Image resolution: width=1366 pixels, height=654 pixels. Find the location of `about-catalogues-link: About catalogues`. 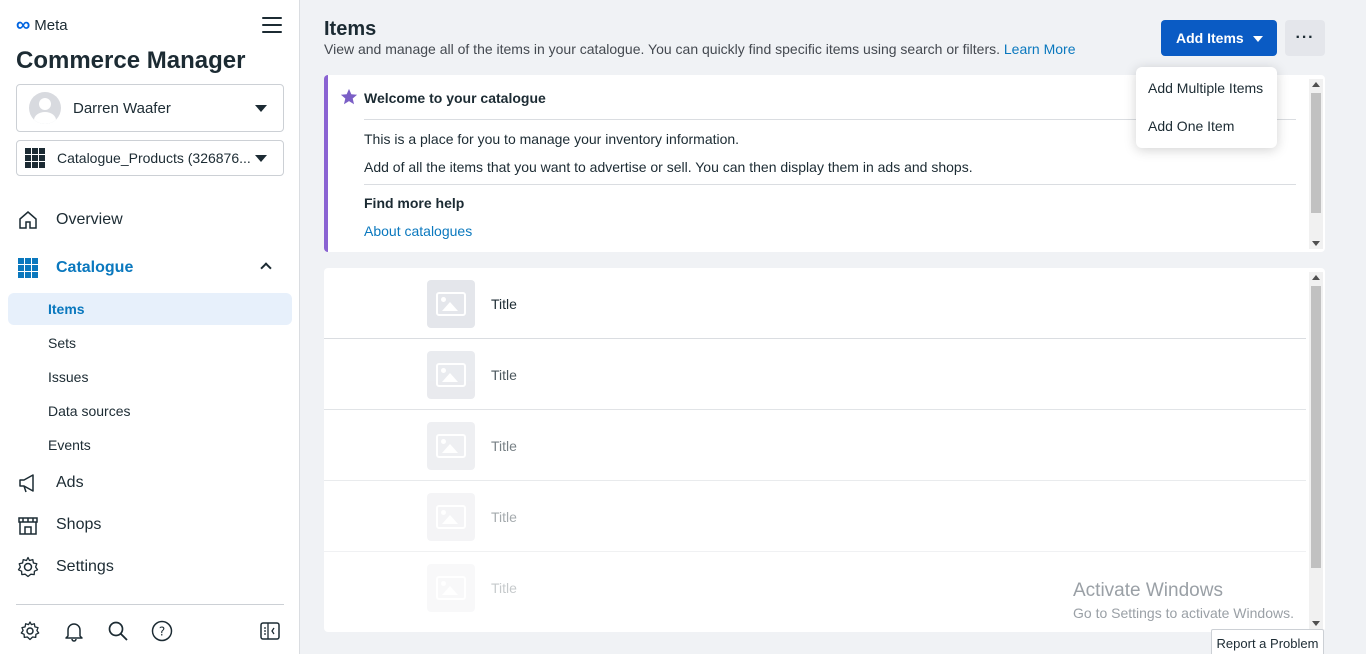

about-catalogues-link: About catalogues is located at coordinates (418, 231).